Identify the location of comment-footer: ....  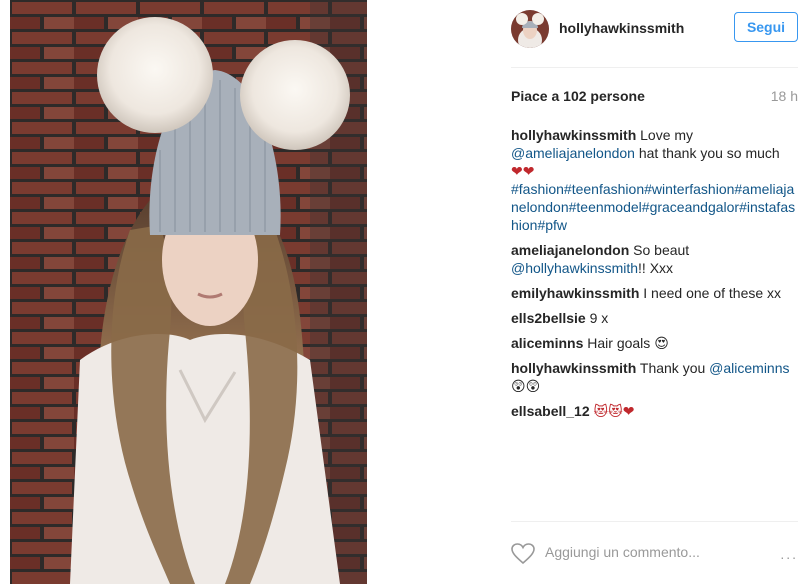
(654, 555).